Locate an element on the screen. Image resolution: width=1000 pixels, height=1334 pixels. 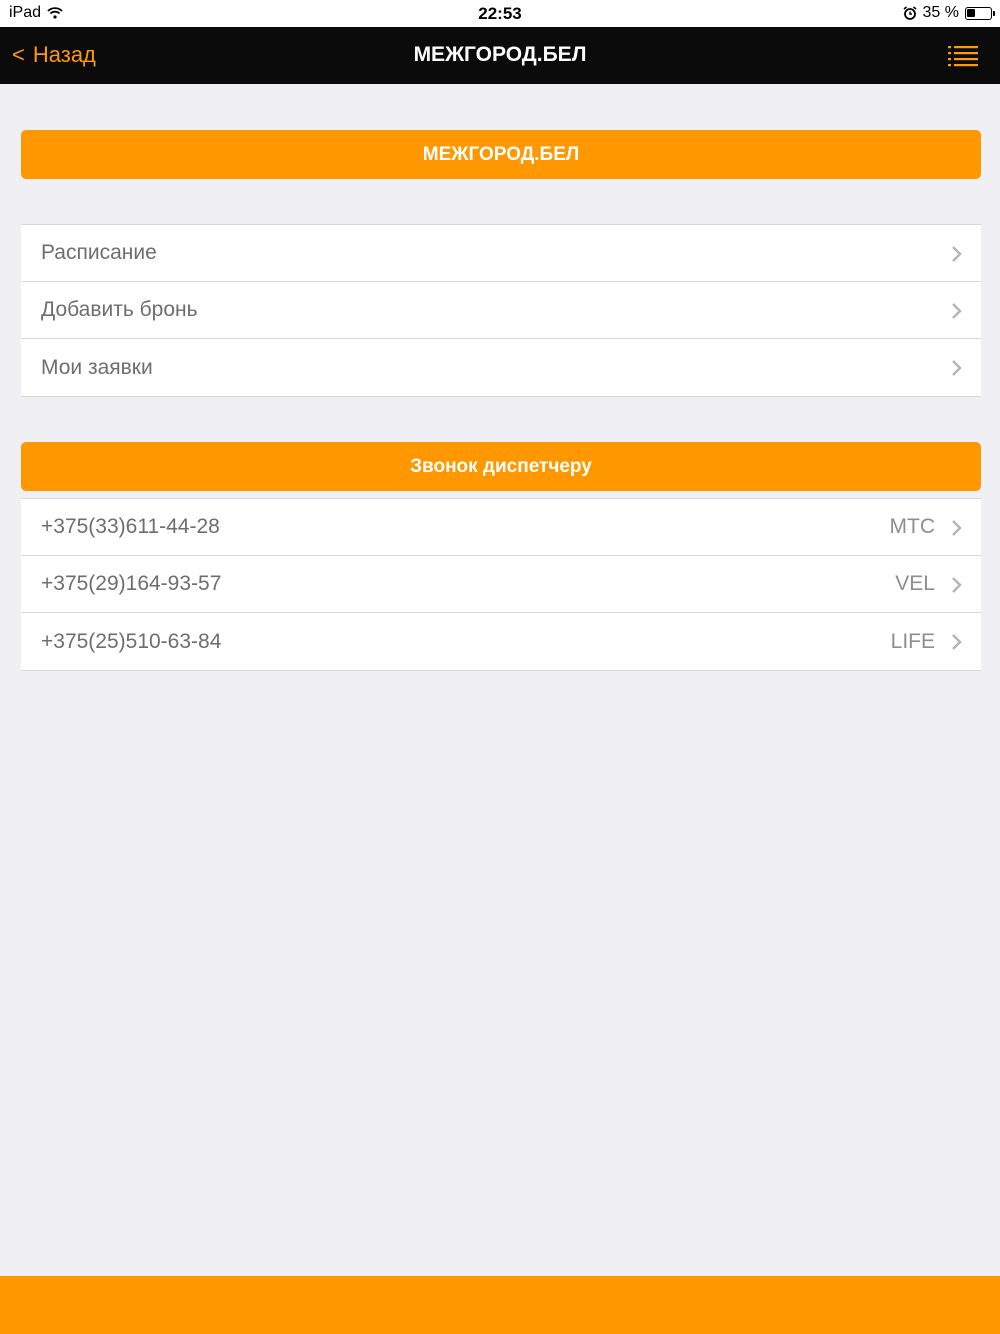
status-right: 35 % is located at coordinates (949, 13).